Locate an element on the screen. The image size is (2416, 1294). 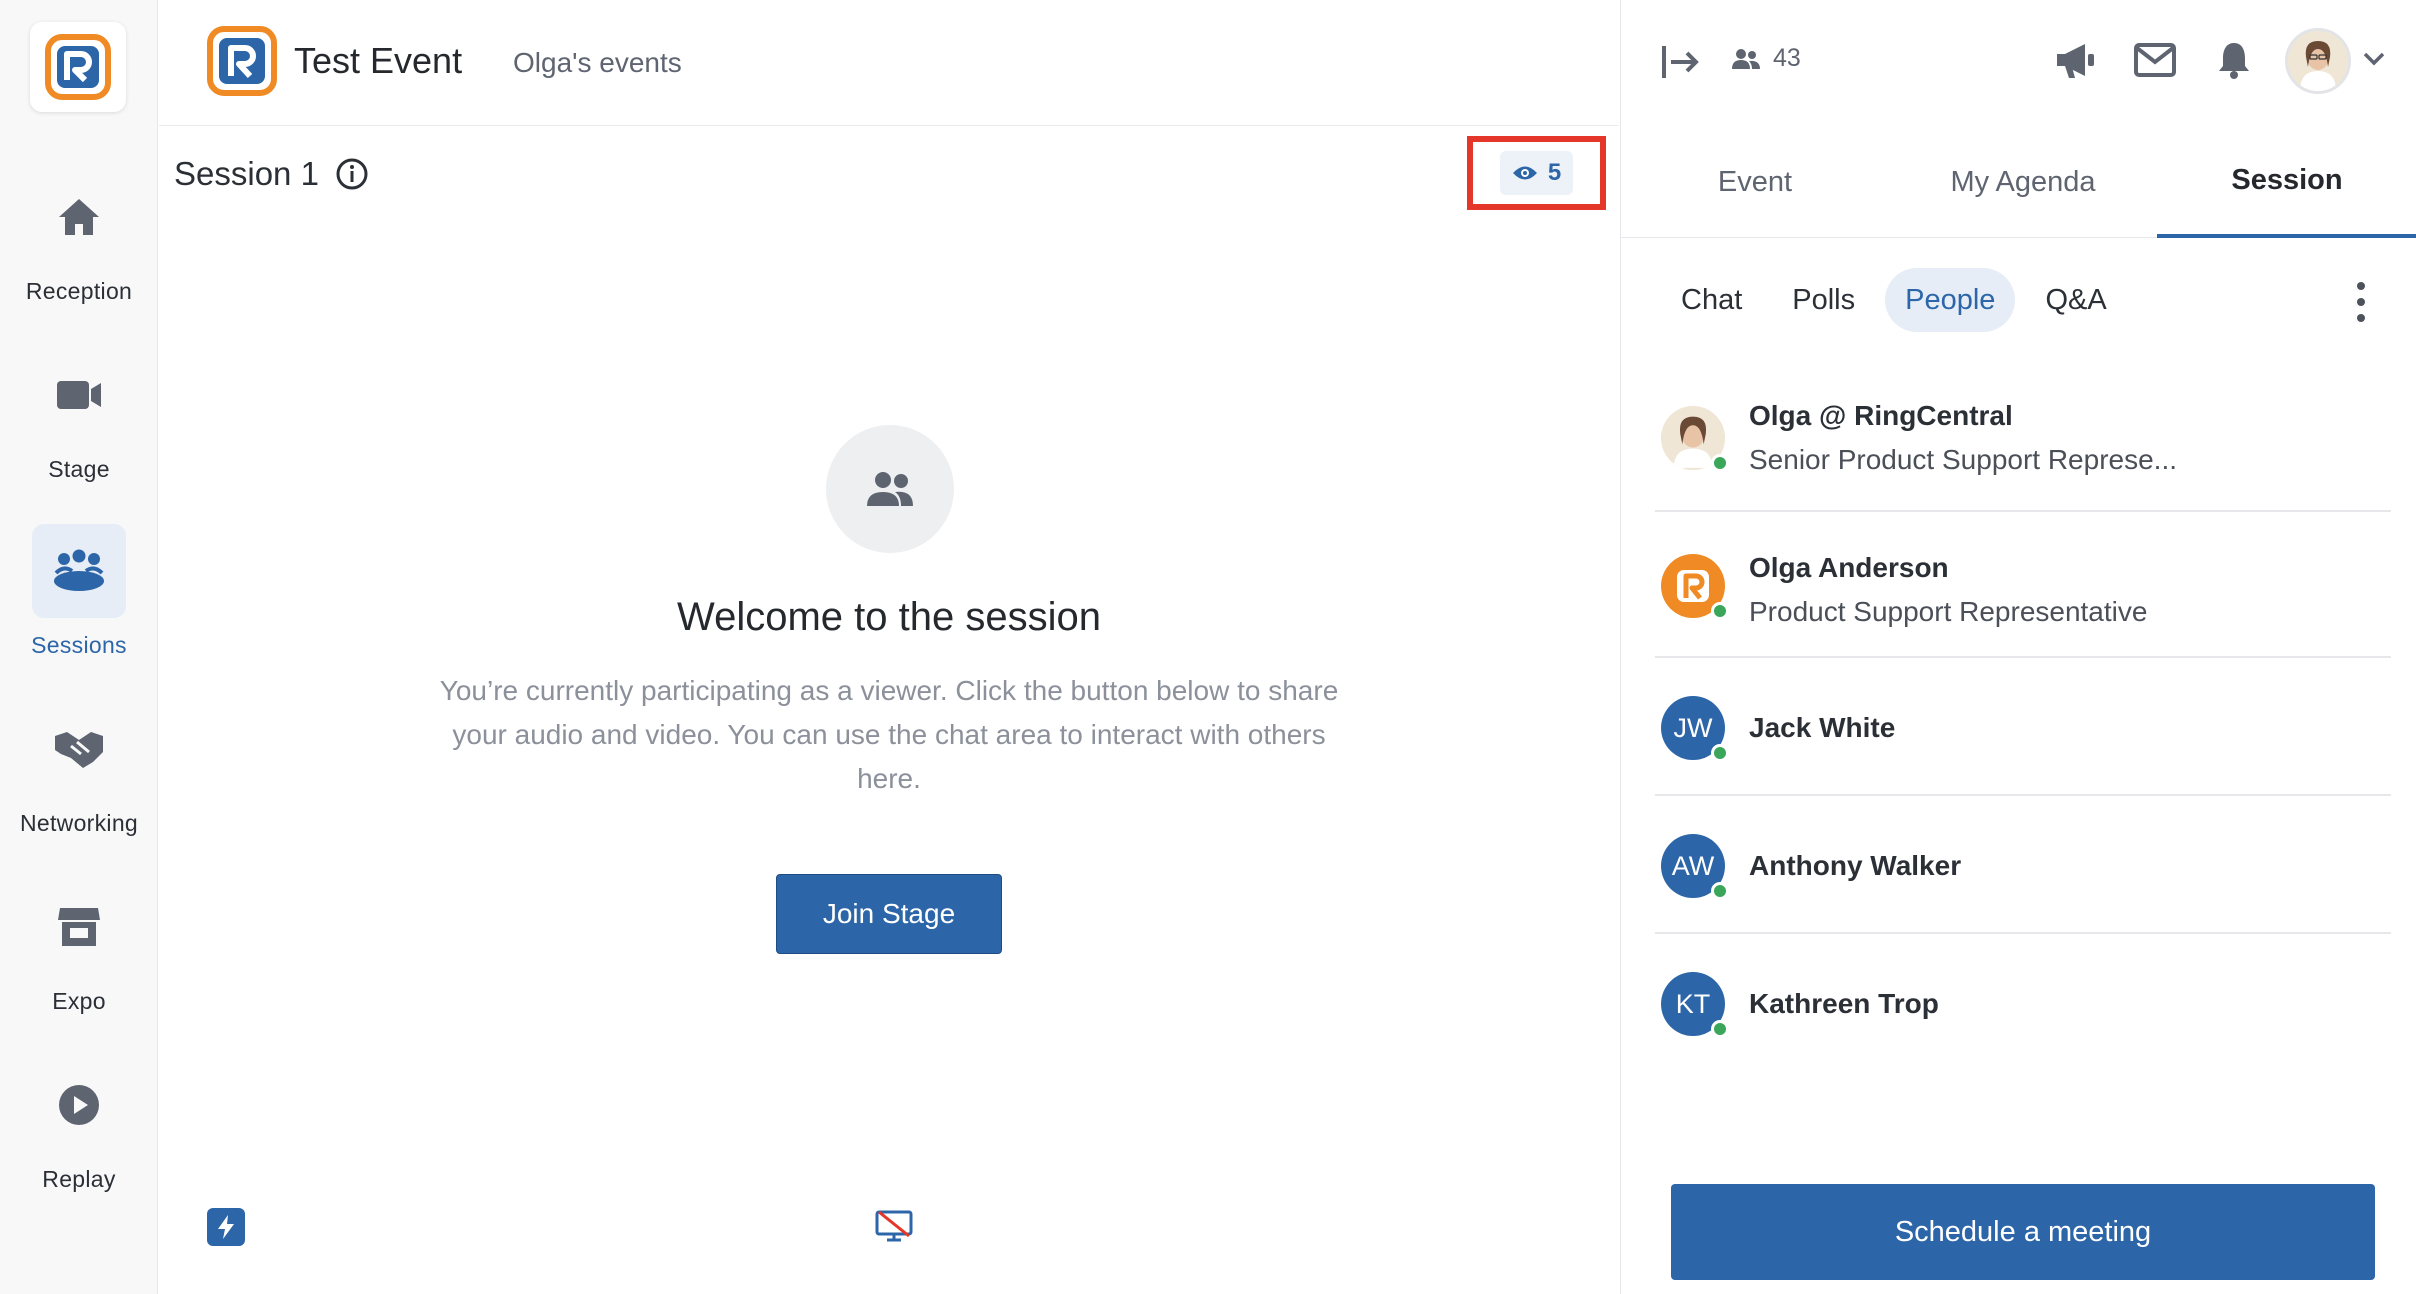
subtab-chat: Chat is located at coordinates (1711, 300).